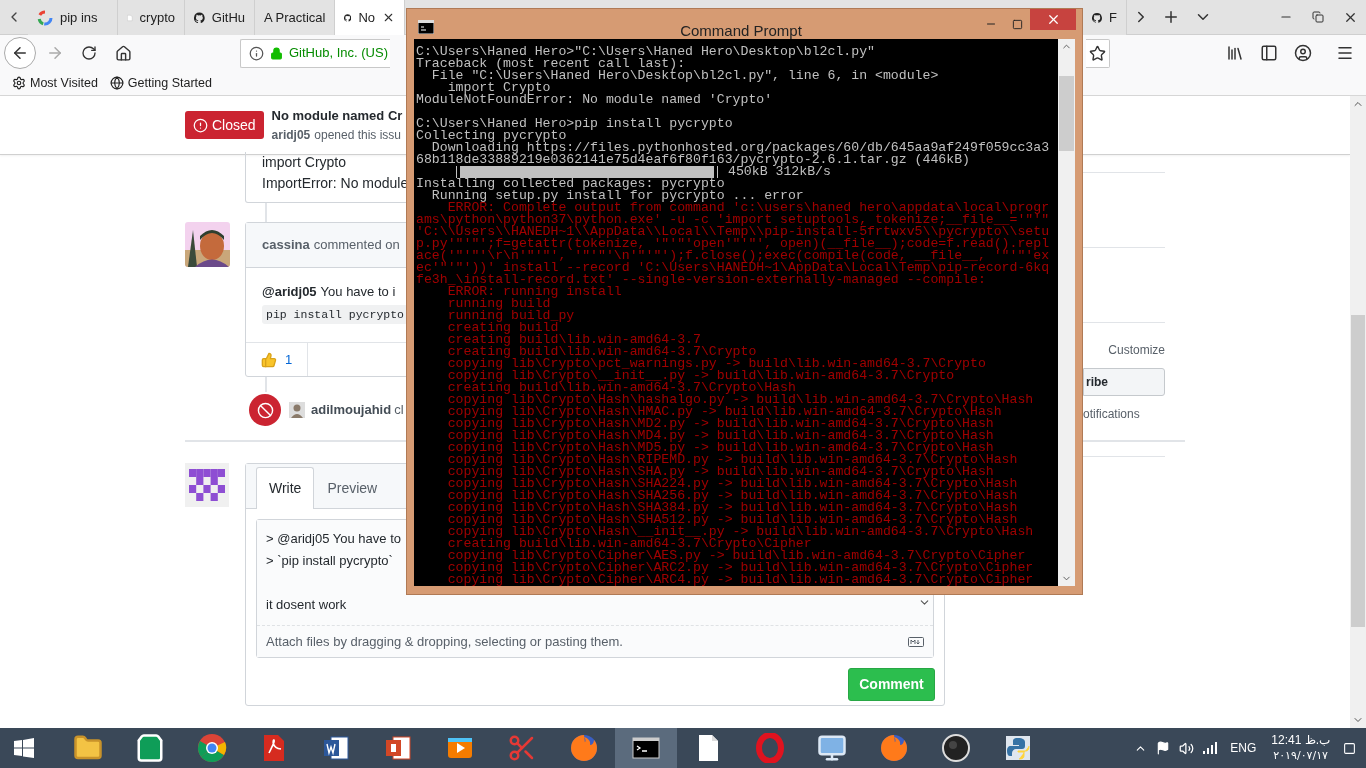  Describe the element at coordinates (286, 245) in the screenshot. I see `author-link: cassina` at that location.